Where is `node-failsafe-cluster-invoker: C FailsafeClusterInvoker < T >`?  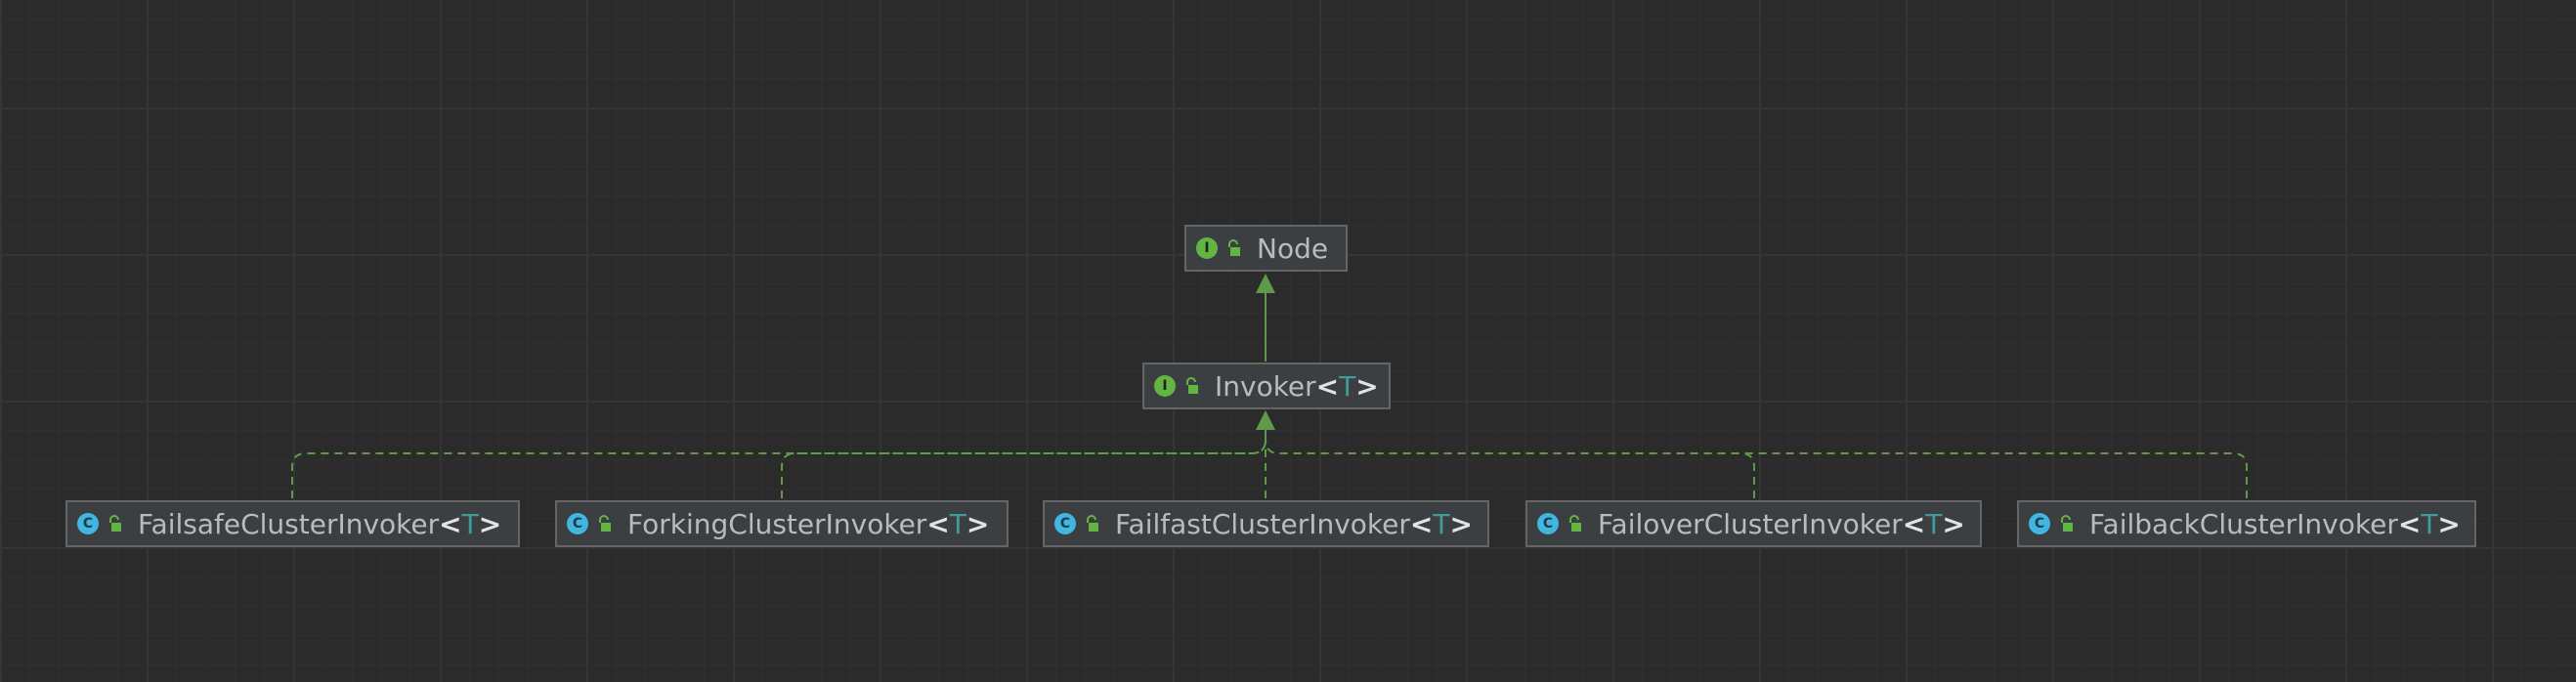 node-failsafe-cluster-invoker: C FailsafeClusterInvoker < T > is located at coordinates (292, 523).